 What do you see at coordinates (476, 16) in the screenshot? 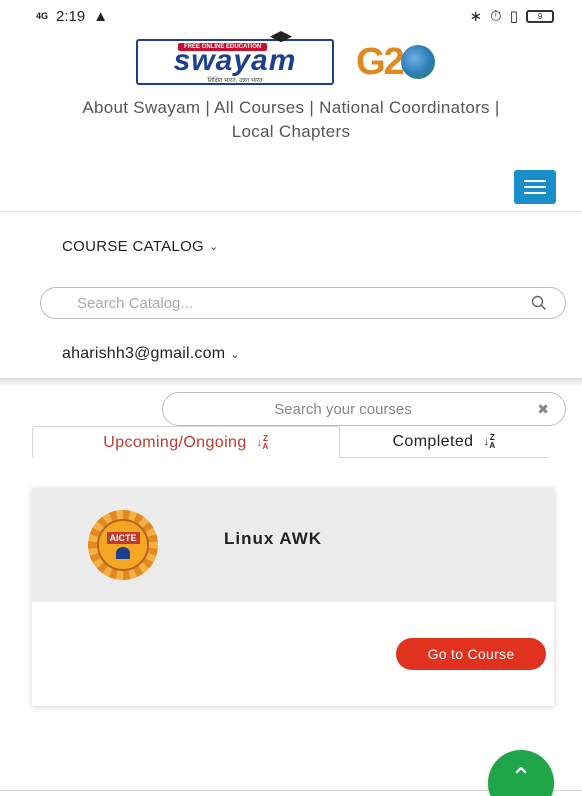
I see `bluetooth-icon: ∗` at bounding box center [476, 16].